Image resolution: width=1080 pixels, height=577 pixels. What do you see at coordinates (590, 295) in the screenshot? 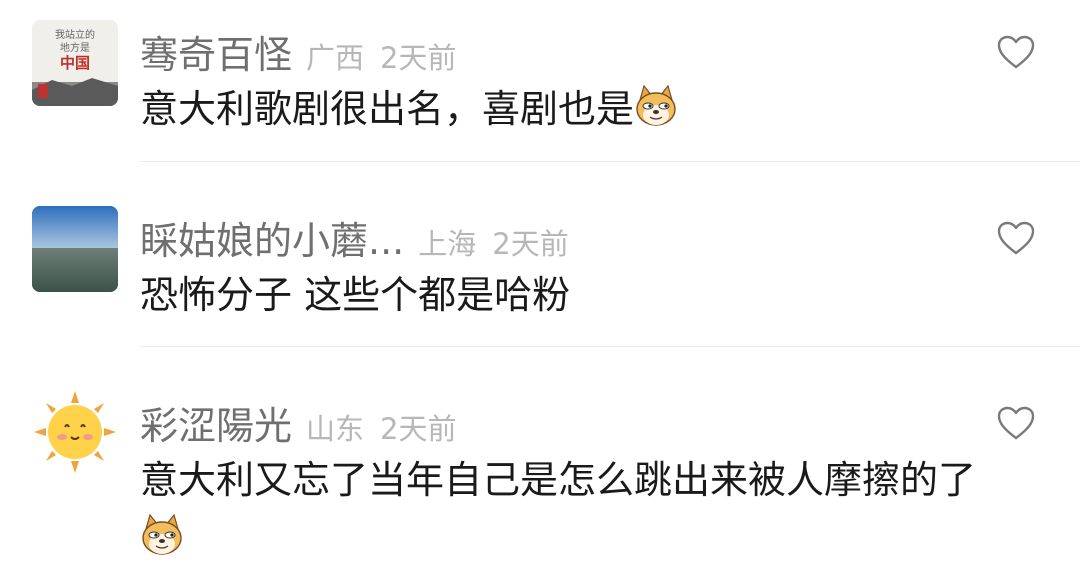
I see `comment-text: 恐怖分子 这些个都是哈粉` at bounding box center [590, 295].